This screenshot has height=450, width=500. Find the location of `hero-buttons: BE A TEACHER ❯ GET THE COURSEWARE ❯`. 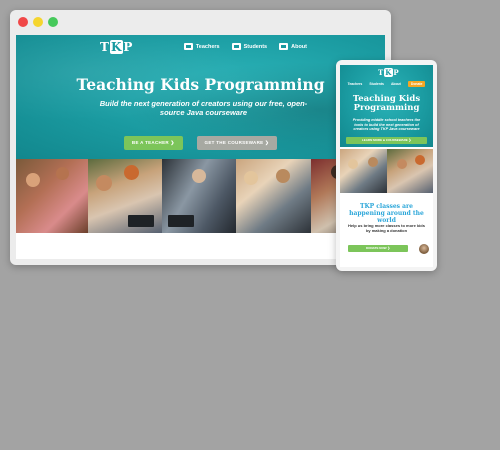

hero-buttons: BE A TEACHER ❯ GET THE COURSEWARE ❯ is located at coordinates (200, 143).